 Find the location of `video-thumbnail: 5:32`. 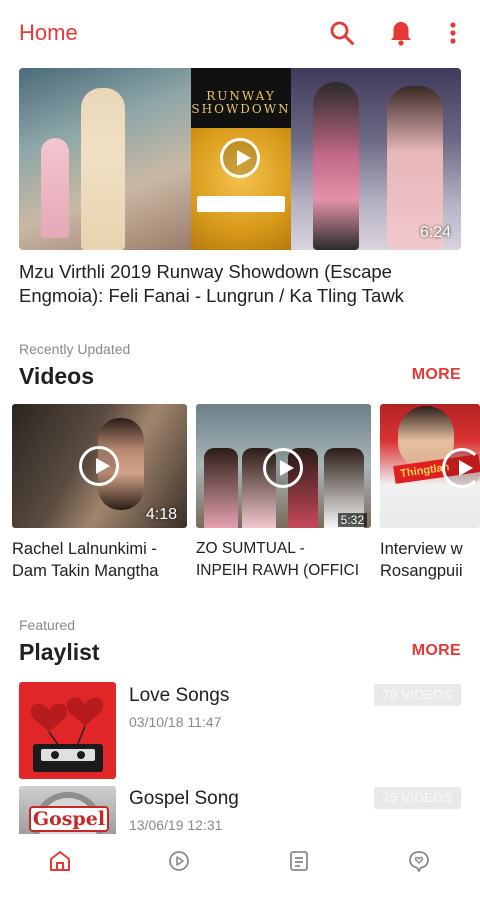

video-thumbnail: 5:32 is located at coordinates (283, 466).